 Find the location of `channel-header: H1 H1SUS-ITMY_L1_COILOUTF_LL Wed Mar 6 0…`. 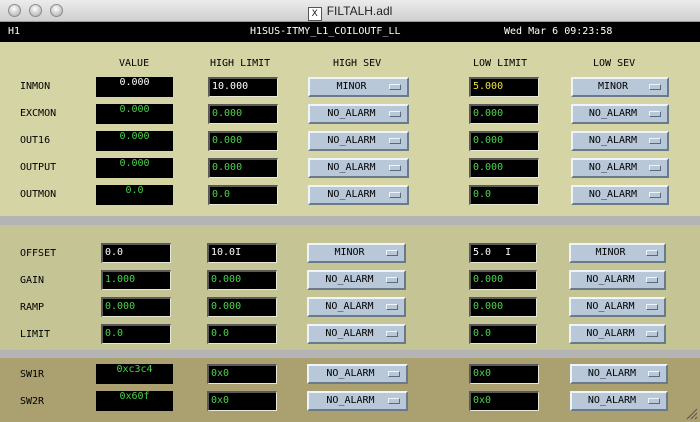

channel-header: H1 H1SUS-ITMY_L1_COILOUTF_LL Wed Mar 6 0… is located at coordinates (350, 32).